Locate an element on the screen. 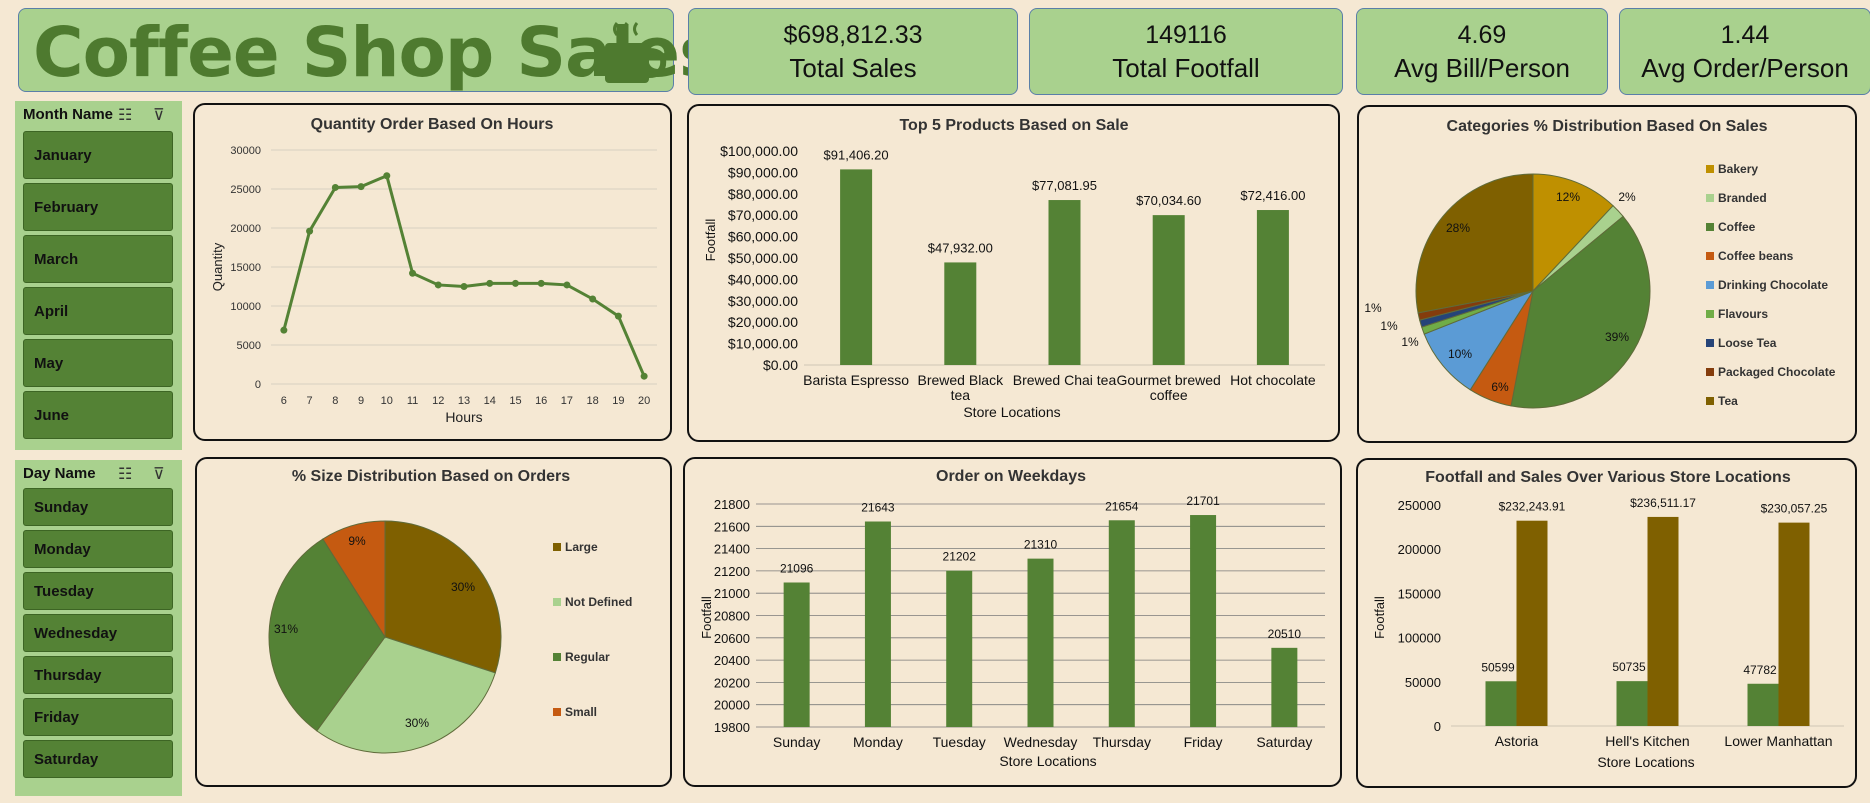 The width and height of the screenshot is (1870, 803). y-tick-label: 100000 is located at coordinates (1419, 638).